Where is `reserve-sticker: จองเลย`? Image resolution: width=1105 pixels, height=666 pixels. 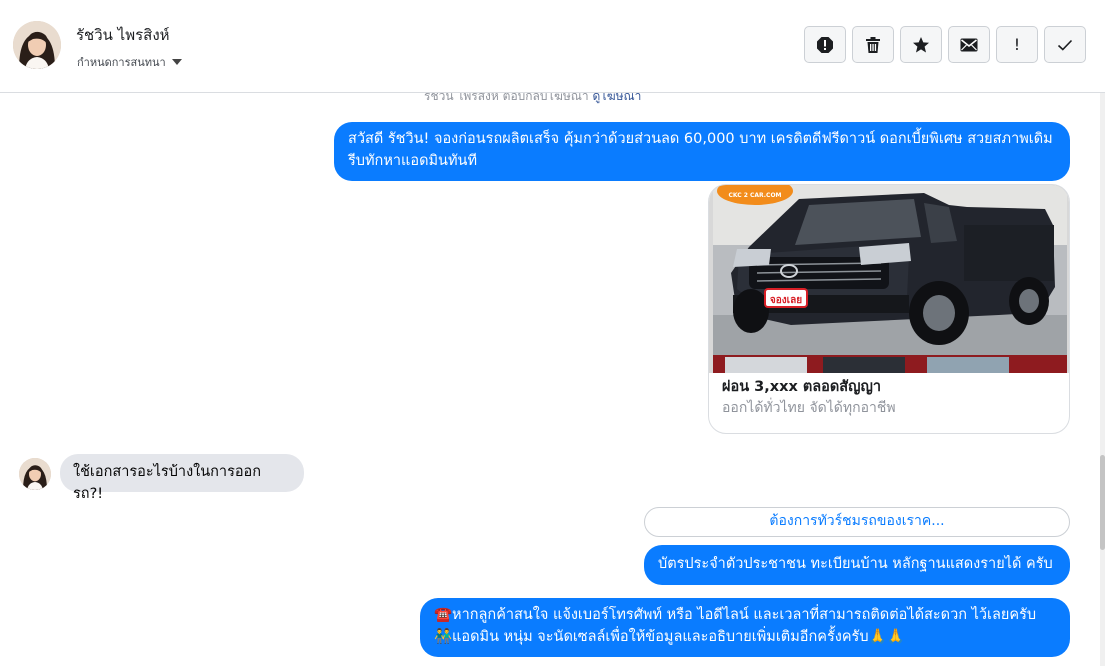
reserve-sticker: จองเลย is located at coordinates (786, 300).